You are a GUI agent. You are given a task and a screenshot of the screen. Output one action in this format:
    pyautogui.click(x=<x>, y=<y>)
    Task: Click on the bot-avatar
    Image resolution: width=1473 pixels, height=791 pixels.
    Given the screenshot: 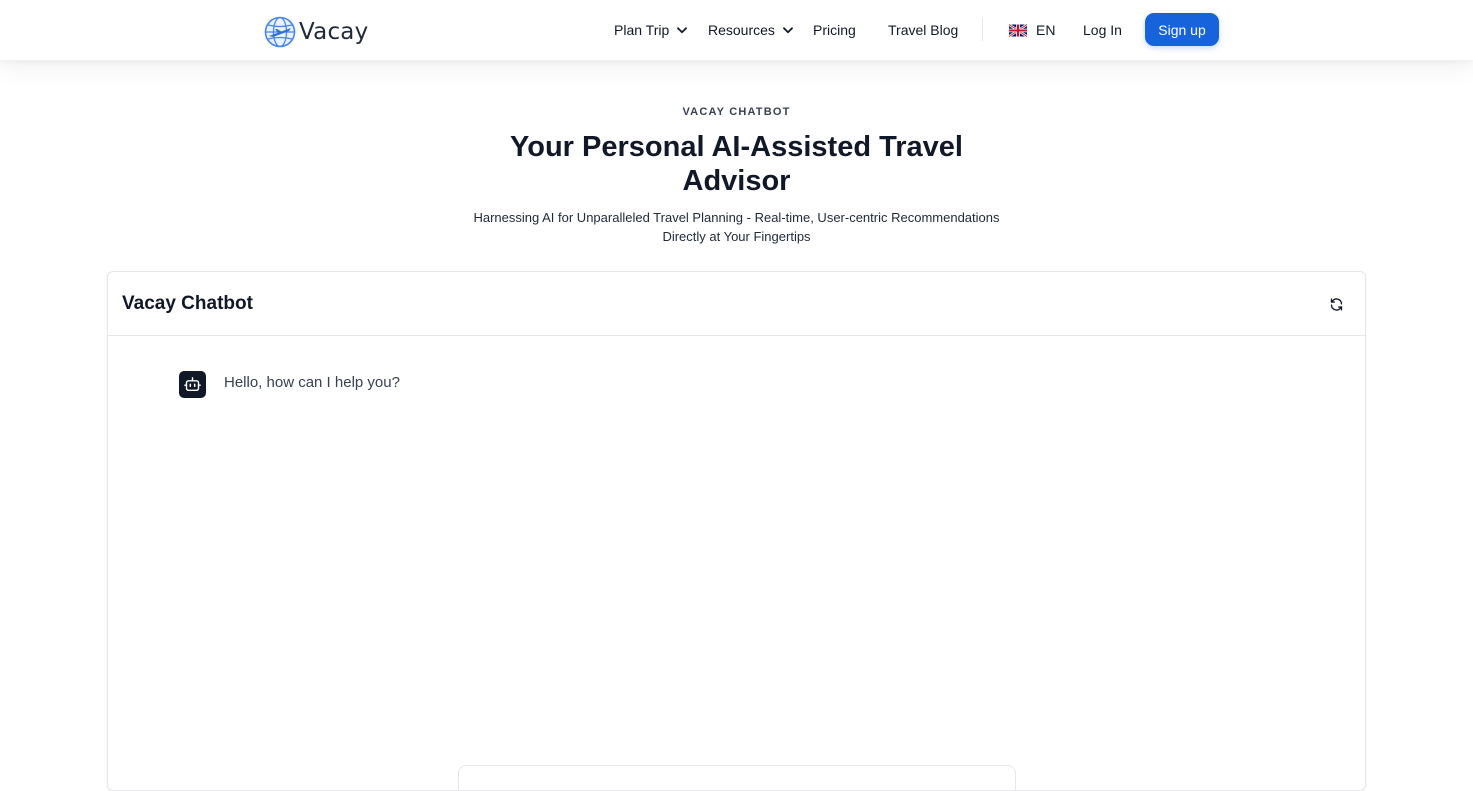 What is the action you would take?
    pyautogui.click(x=192, y=384)
    